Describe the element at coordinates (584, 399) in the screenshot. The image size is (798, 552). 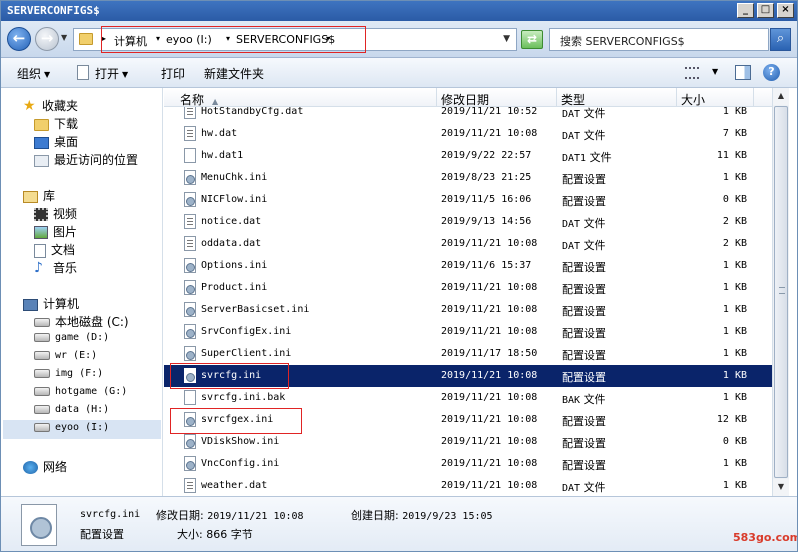
I see `file-type: BAK 文件` at that location.